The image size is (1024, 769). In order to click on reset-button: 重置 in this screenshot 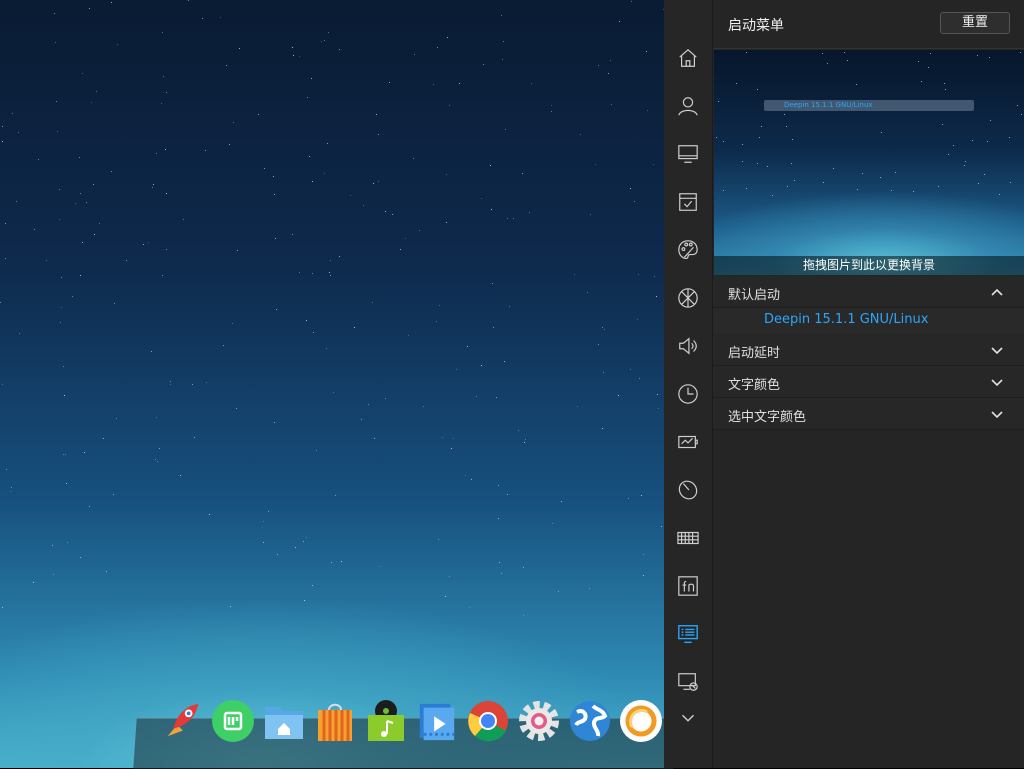, I will do `click(975, 23)`.